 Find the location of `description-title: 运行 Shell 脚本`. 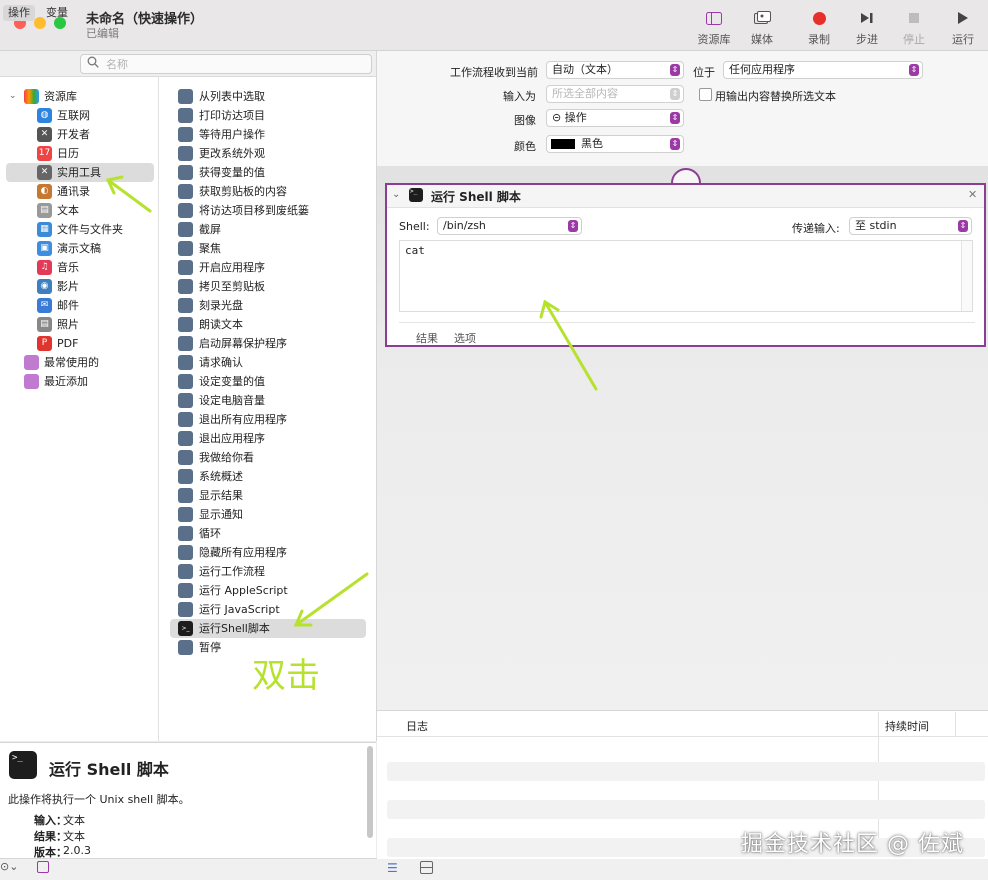

description-title: 运行 Shell 脚本 is located at coordinates (109, 769).